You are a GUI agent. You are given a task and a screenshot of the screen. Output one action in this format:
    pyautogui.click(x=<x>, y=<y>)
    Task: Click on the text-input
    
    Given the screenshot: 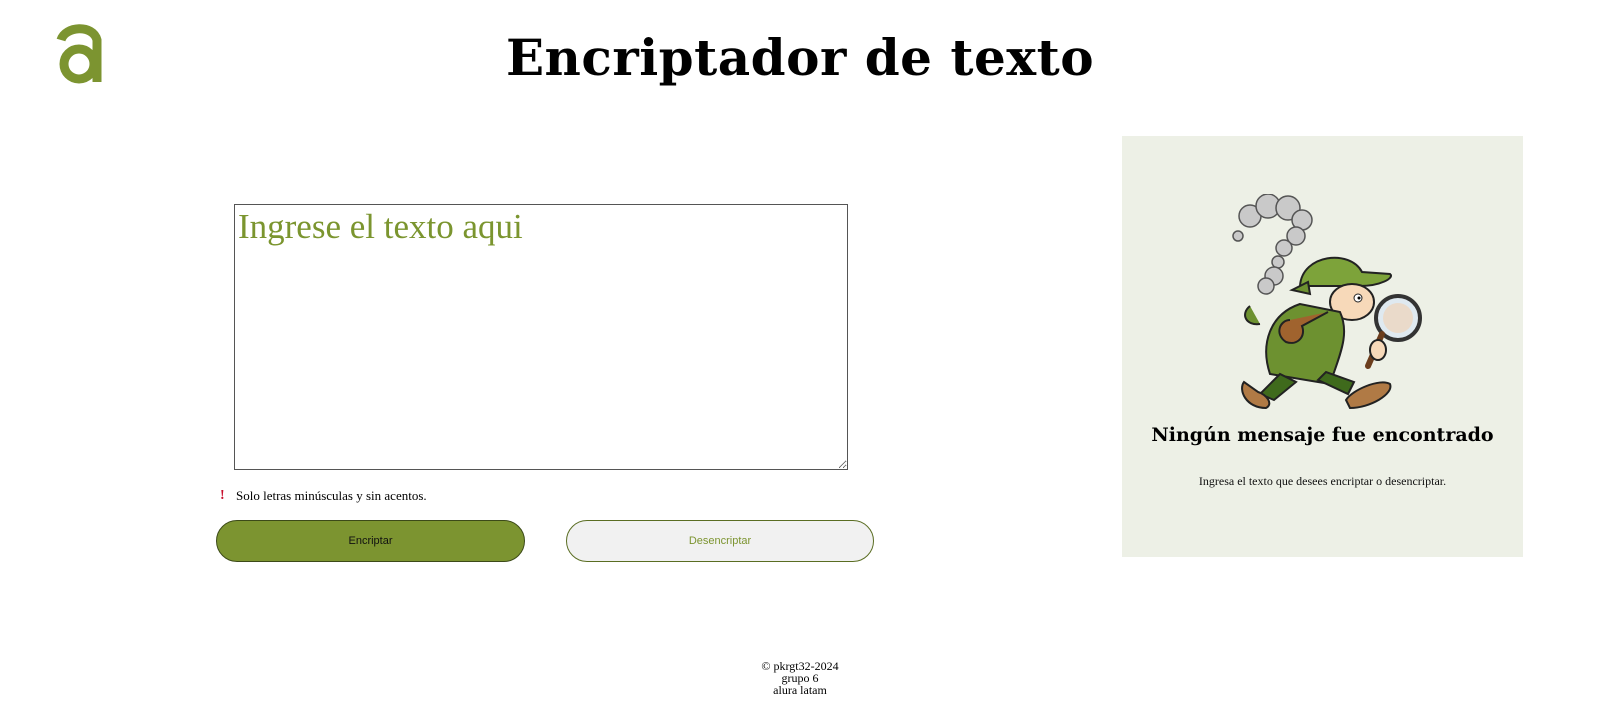 What is the action you would take?
    pyautogui.click(x=541, y=337)
    